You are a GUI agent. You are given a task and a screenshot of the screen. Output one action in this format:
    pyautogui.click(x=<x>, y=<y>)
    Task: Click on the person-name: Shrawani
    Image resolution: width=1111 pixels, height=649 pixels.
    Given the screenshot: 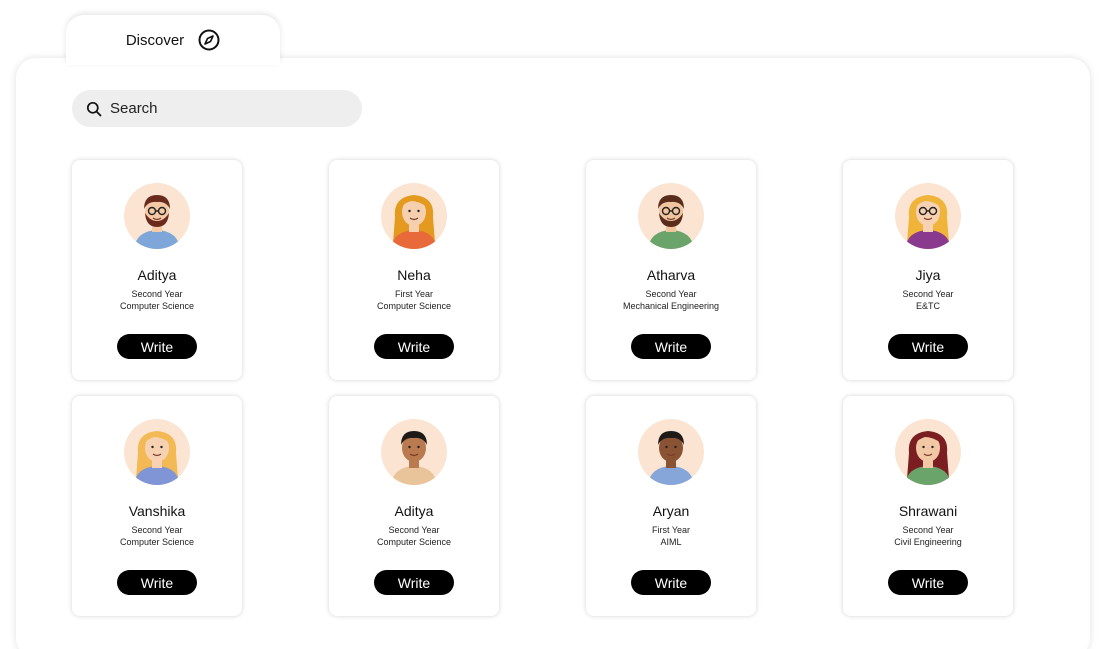 What is the action you would take?
    pyautogui.click(x=928, y=511)
    